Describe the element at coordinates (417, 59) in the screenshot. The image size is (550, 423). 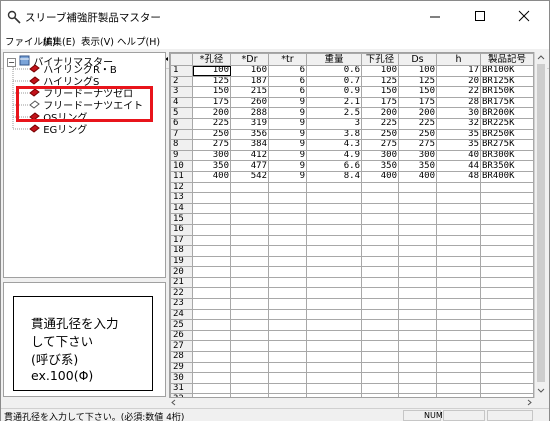
I see `column-header: Ds` at that location.